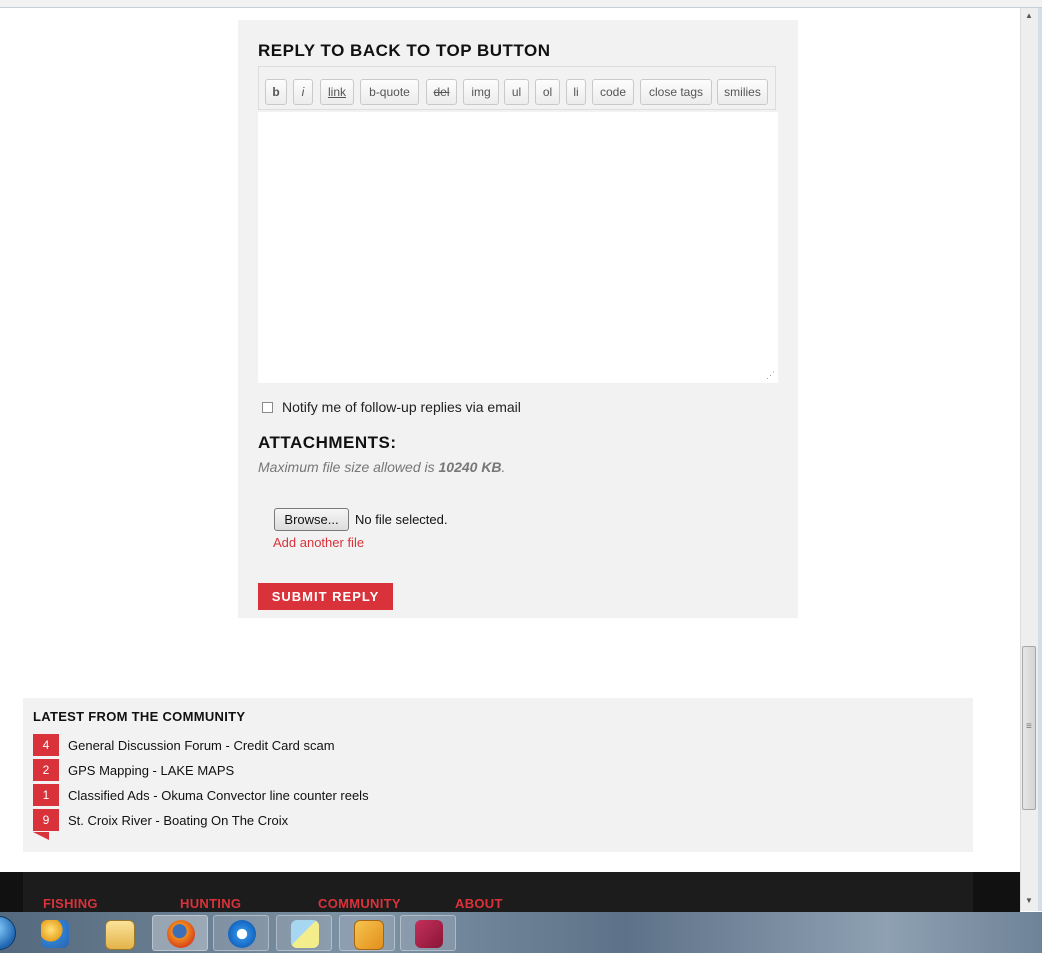  I want to click on taskbar-sticky-notes, so click(304, 933).